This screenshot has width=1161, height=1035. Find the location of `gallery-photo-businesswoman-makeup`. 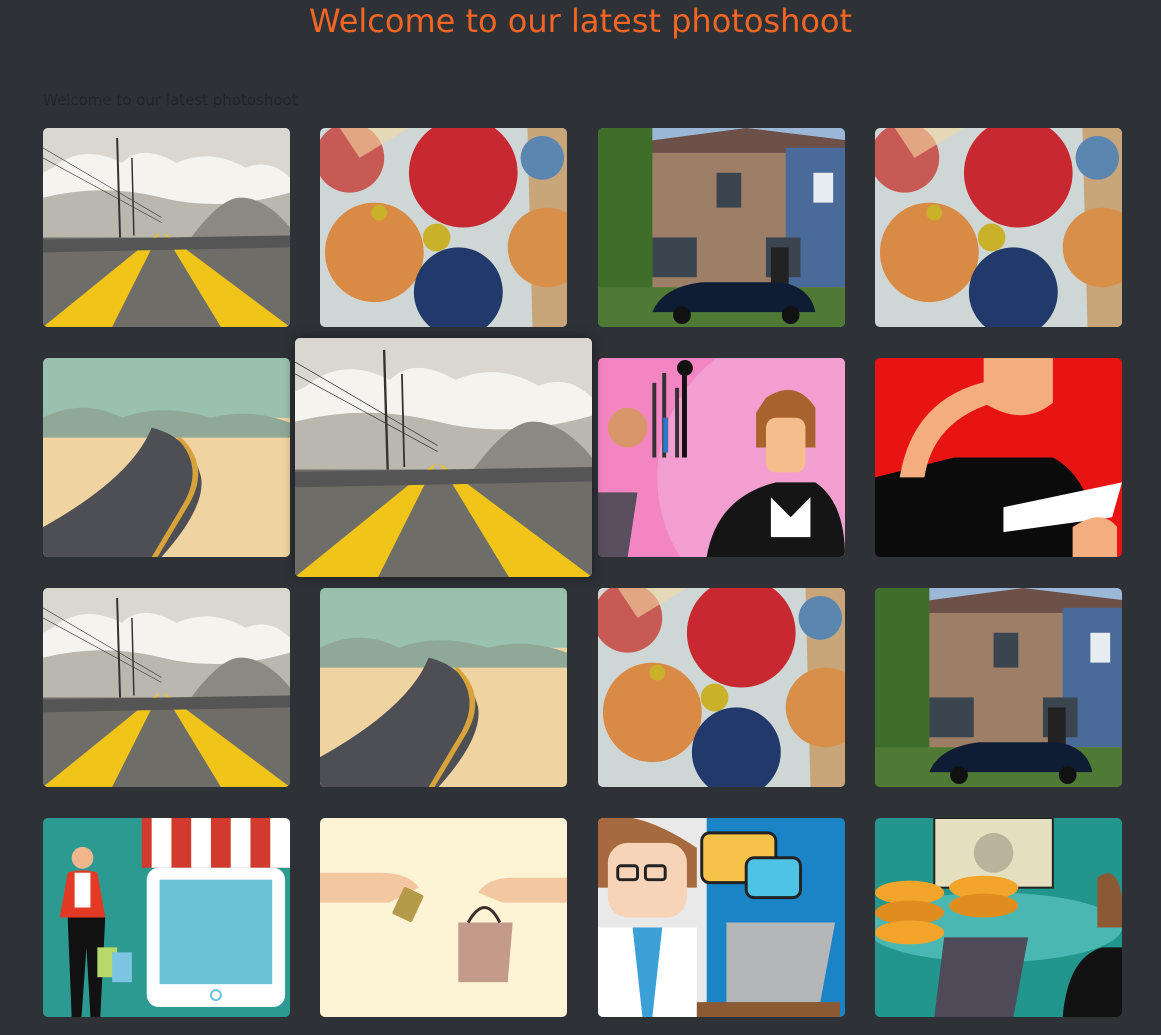

gallery-photo-businesswoman-makeup is located at coordinates (721, 457).